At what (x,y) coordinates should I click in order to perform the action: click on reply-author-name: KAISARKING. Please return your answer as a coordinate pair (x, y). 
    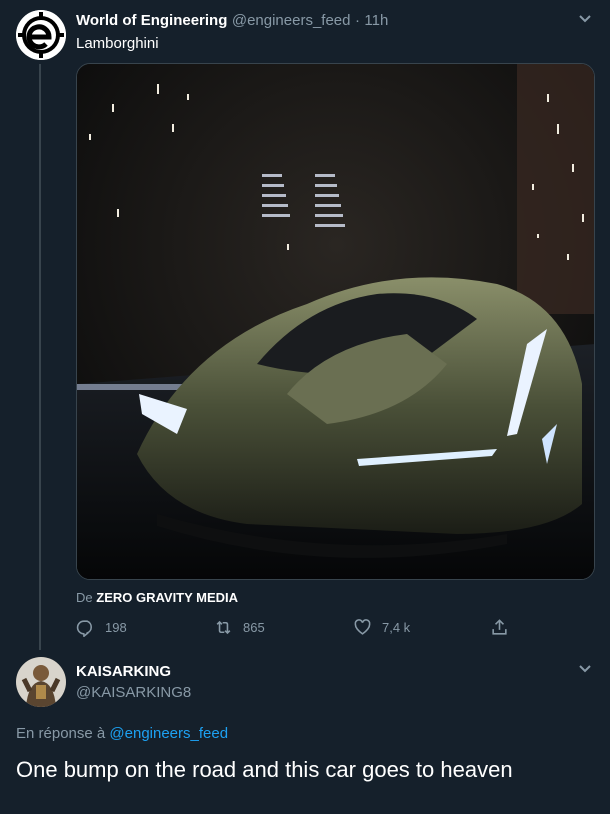
    Looking at the image, I should click on (123, 671).